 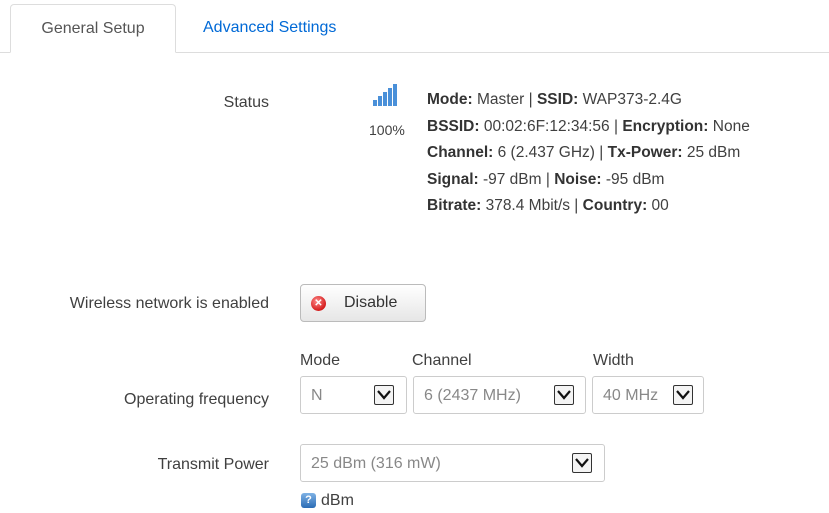 I want to click on status-line-bitrate: Bitrate: 378.4 Mbit/s | Country: 00, so click(x=588, y=206).